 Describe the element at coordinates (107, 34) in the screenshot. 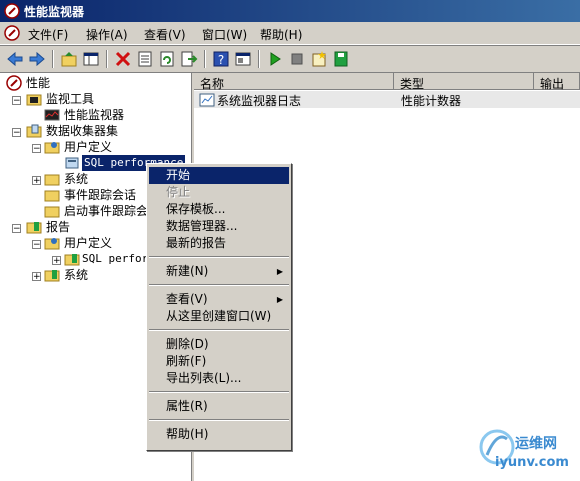

I see `menu-action: 操作(A)` at that location.